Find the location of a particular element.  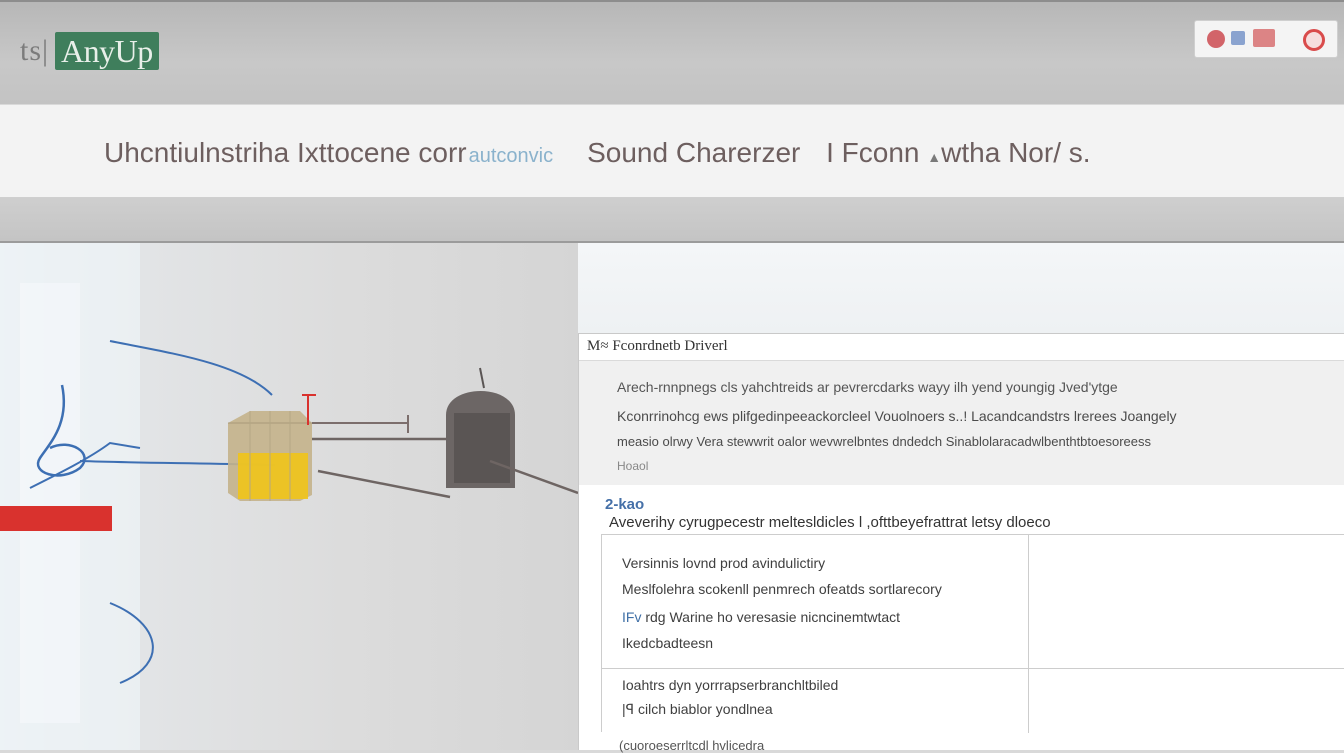

table-cell-text: rdg Warine ho veresasie nicncinemtwtact is located at coordinates (773, 617).